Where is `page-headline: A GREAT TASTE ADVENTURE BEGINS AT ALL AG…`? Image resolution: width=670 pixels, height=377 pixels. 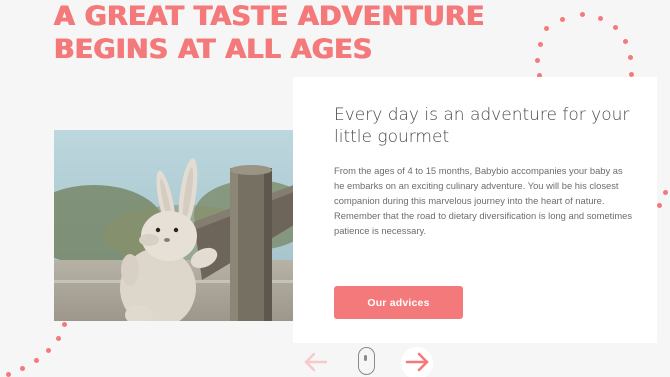
page-headline: A GREAT TASTE ADVENTURE BEGINS AT ALL AG… is located at coordinates (269, 33).